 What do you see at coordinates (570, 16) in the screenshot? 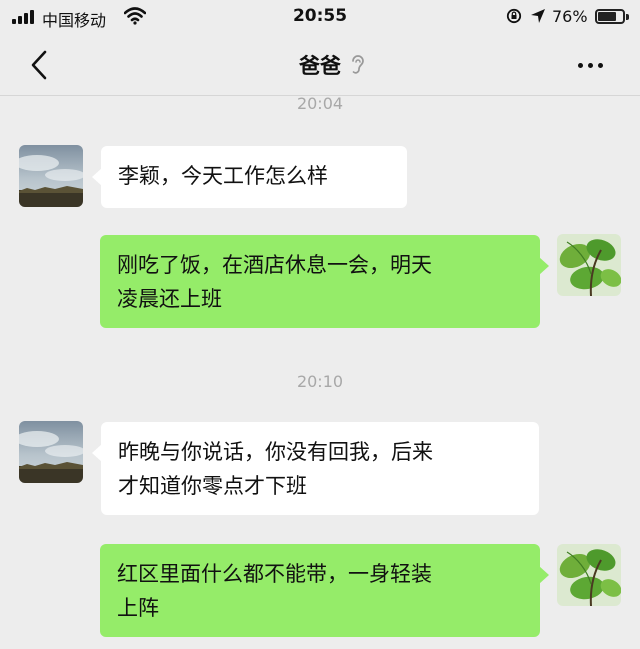
I see `battery-percent: 76%` at bounding box center [570, 16].